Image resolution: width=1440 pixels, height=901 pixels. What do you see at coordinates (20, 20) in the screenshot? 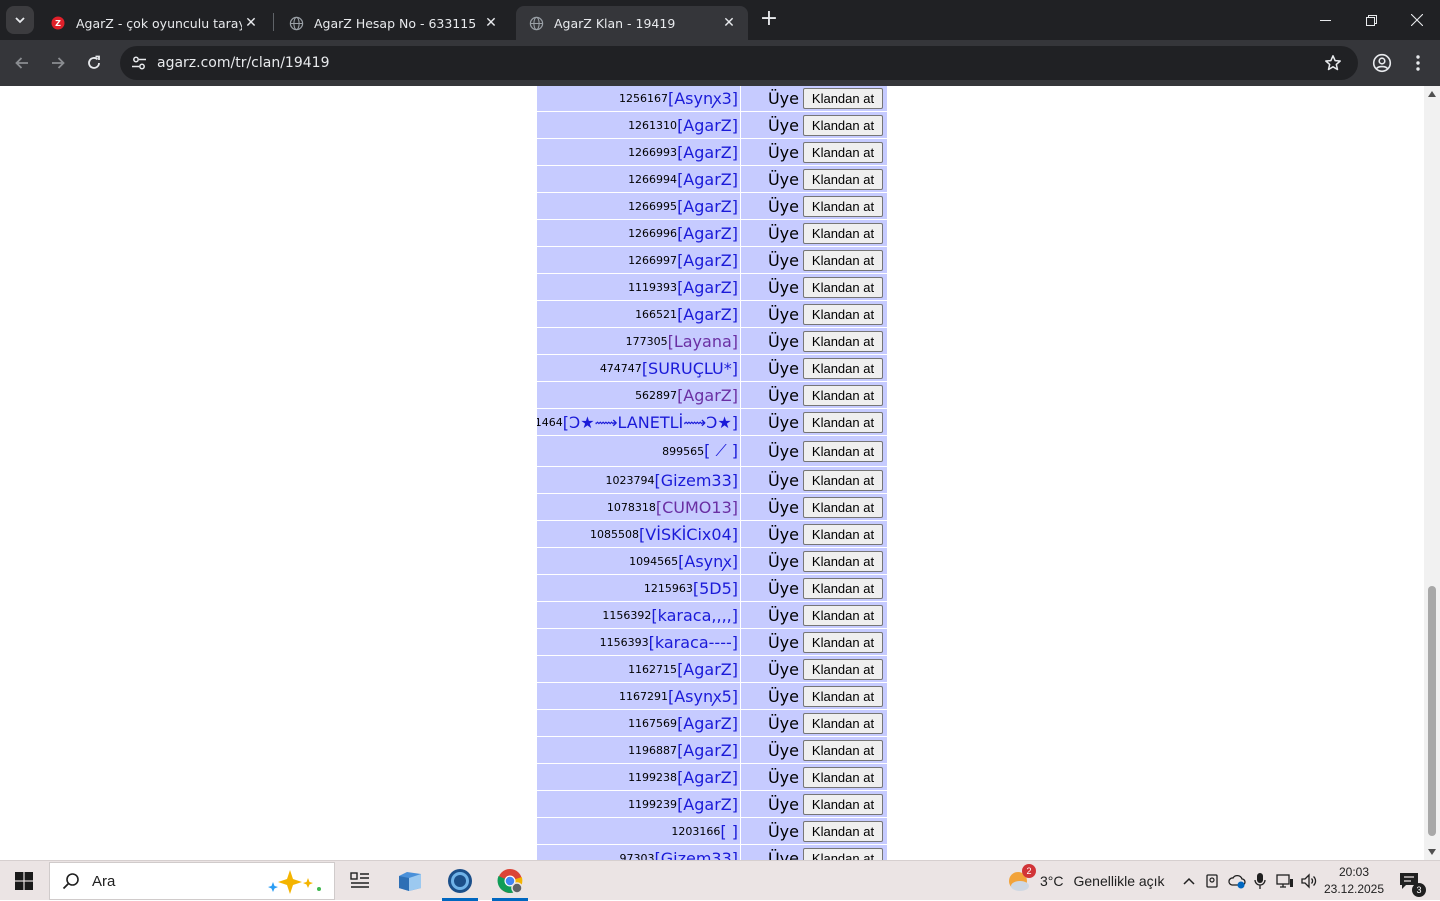
I see `tab-search-button` at bounding box center [20, 20].